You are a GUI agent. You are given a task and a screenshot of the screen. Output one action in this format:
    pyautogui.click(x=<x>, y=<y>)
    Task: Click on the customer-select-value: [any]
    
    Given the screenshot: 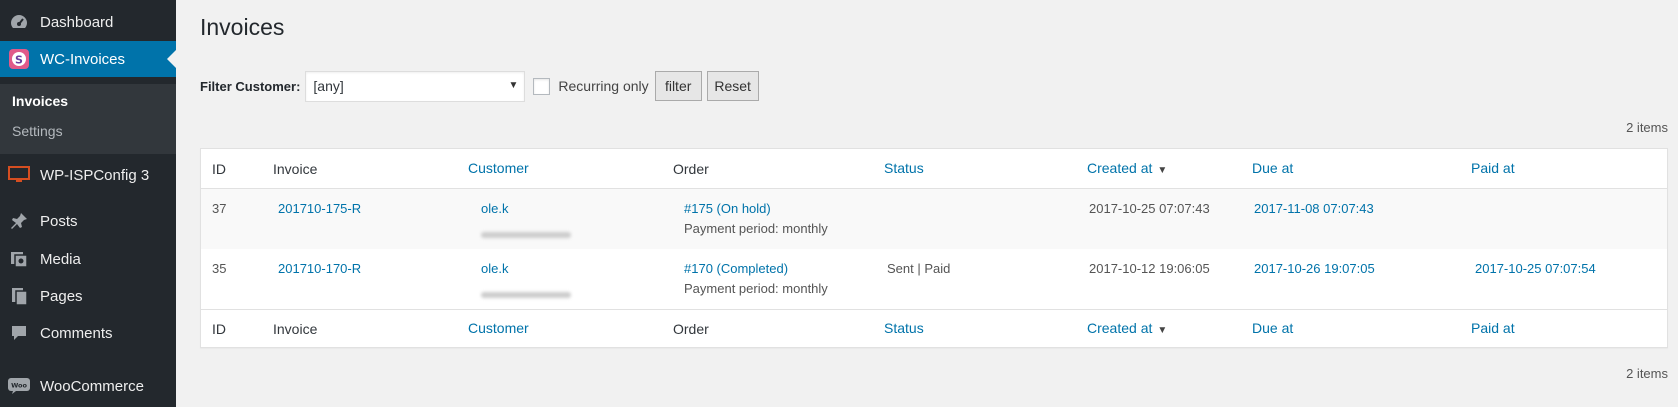 What is the action you would take?
    pyautogui.click(x=328, y=86)
    